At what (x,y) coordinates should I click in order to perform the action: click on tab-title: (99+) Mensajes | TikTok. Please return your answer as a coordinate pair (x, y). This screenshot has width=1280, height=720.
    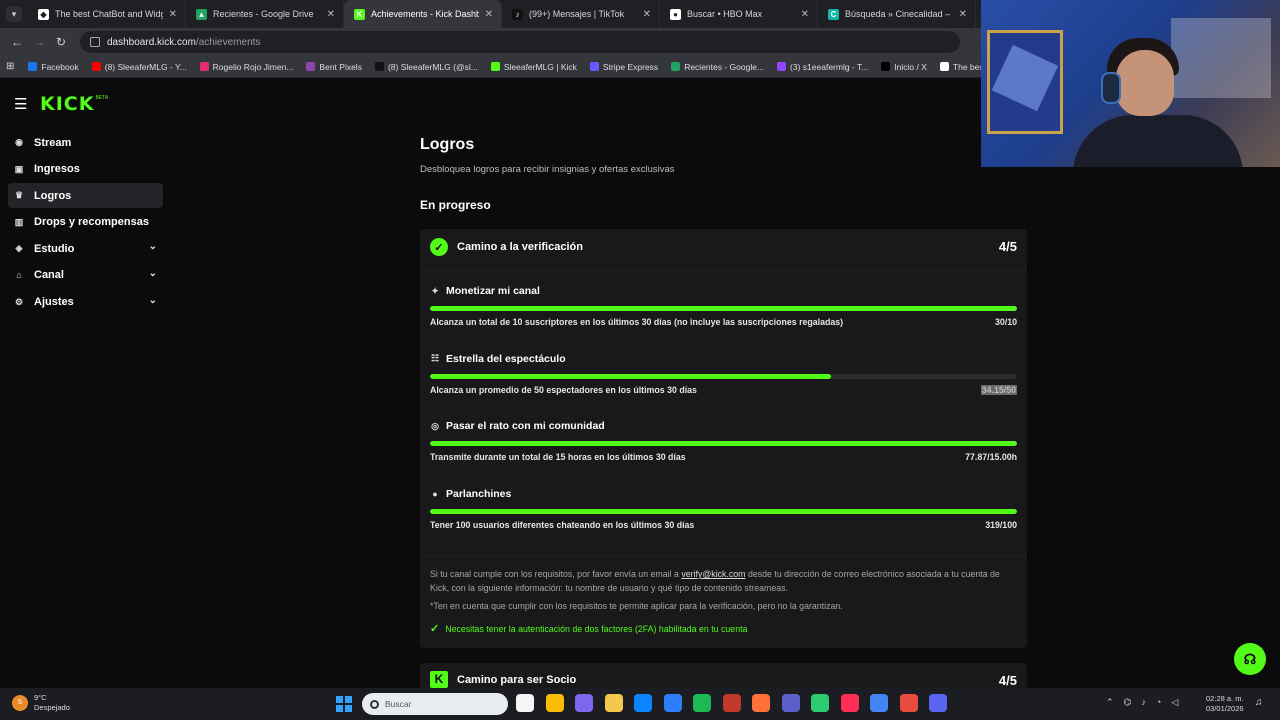
    Looking at the image, I should click on (577, 14).